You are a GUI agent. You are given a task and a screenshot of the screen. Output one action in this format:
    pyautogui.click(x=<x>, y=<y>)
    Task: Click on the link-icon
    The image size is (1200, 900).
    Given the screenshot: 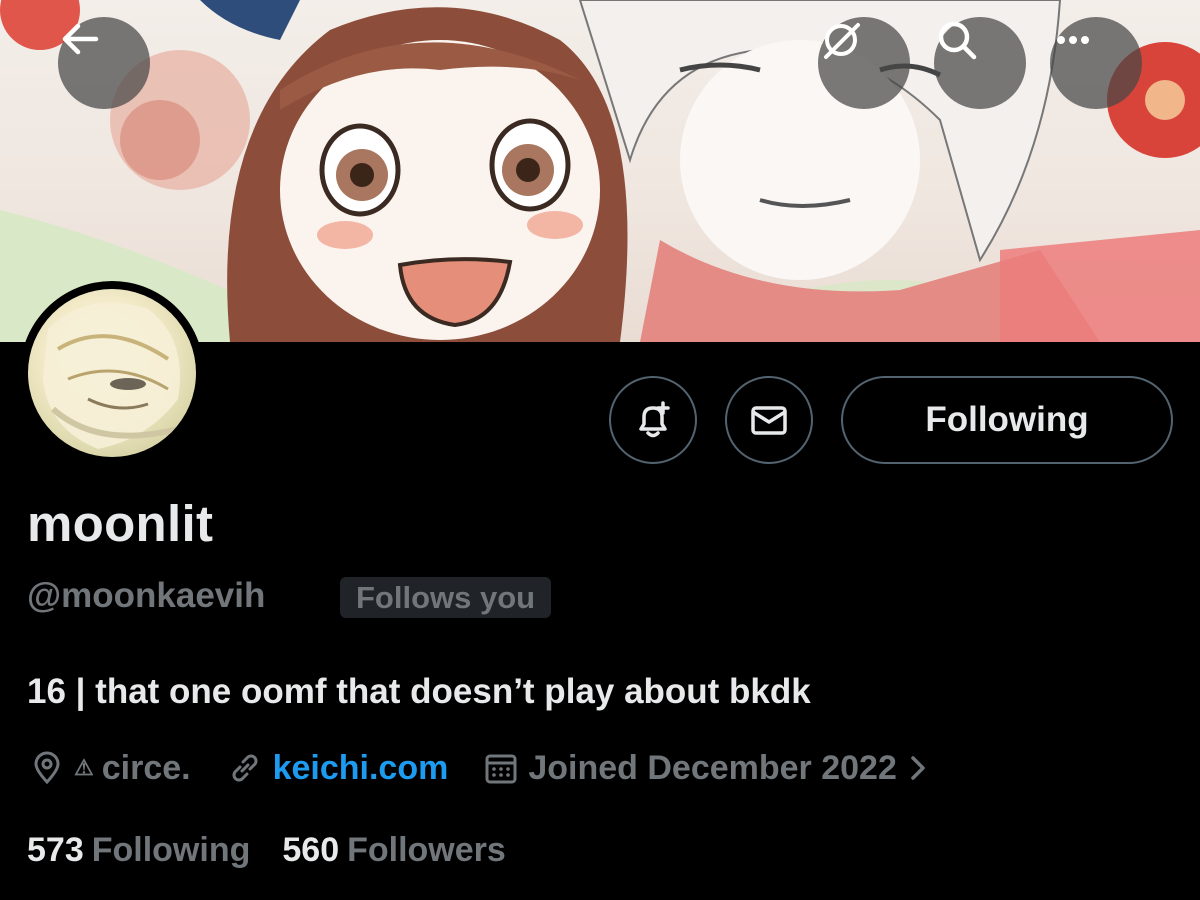 What is the action you would take?
    pyautogui.click(x=245, y=768)
    